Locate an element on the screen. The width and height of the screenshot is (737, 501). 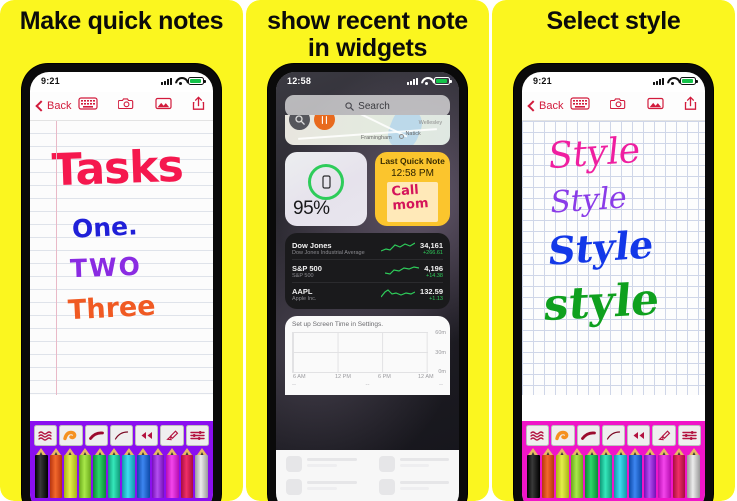
cellular-signal-icon is located at coordinates (658, 81).